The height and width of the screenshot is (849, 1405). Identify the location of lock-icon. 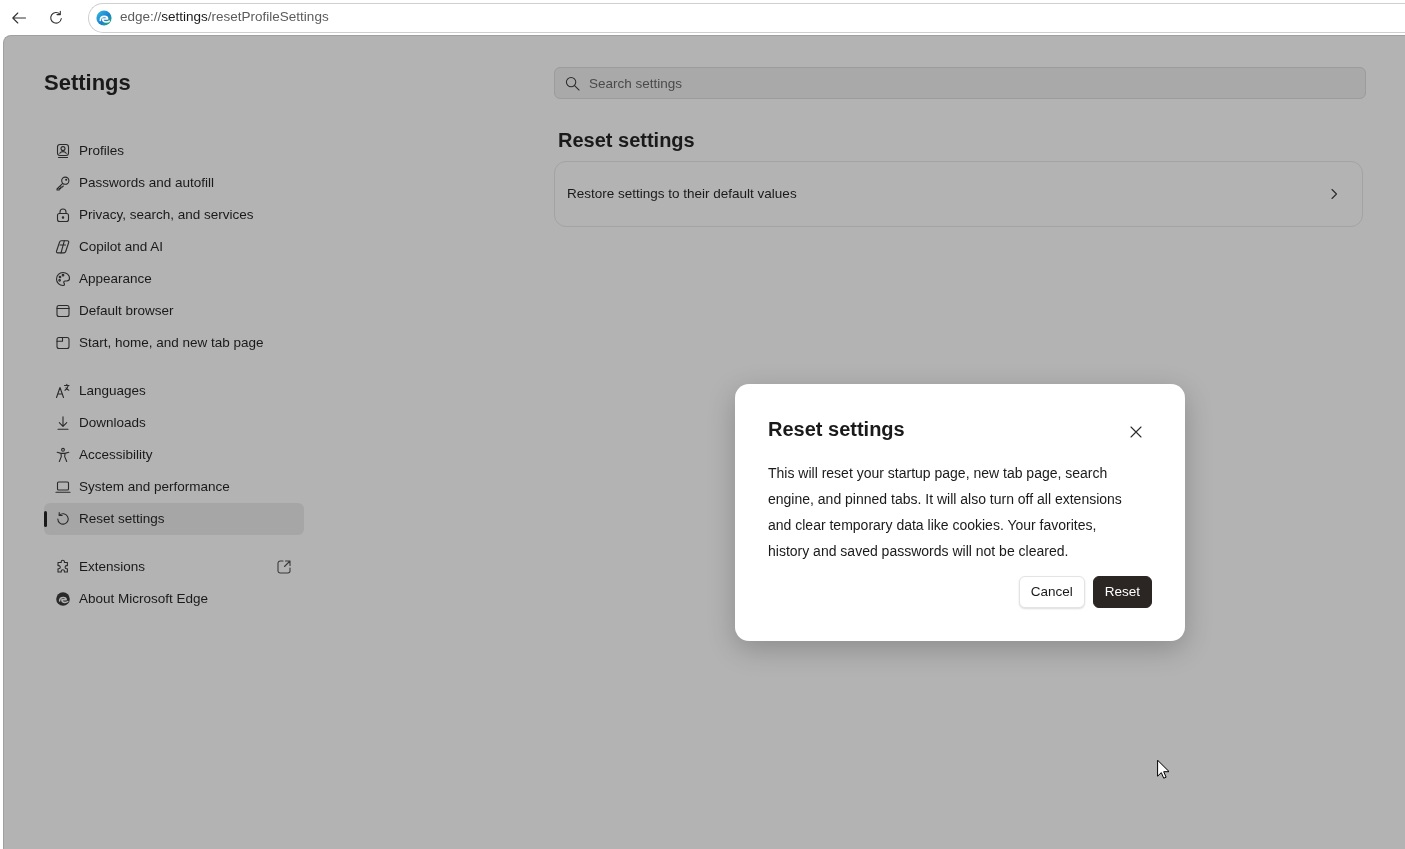
(63, 215).